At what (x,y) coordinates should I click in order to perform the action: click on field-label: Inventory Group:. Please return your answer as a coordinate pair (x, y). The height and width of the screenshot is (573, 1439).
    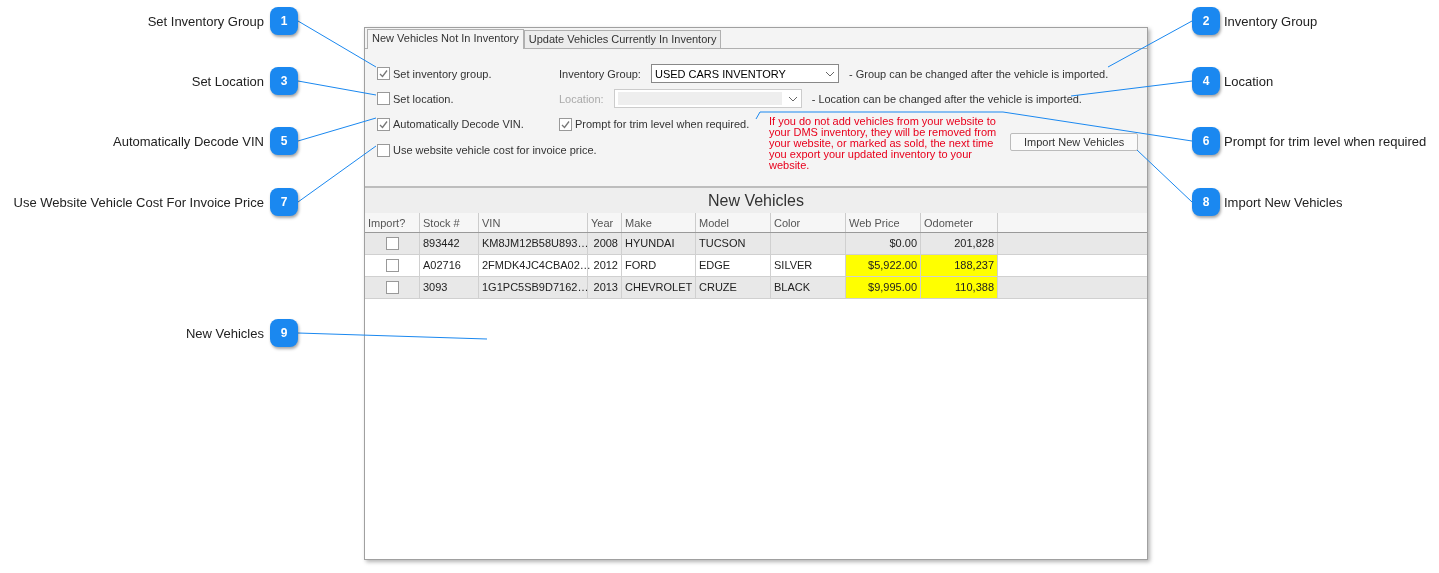
    Looking at the image, I should click on (600, 73).